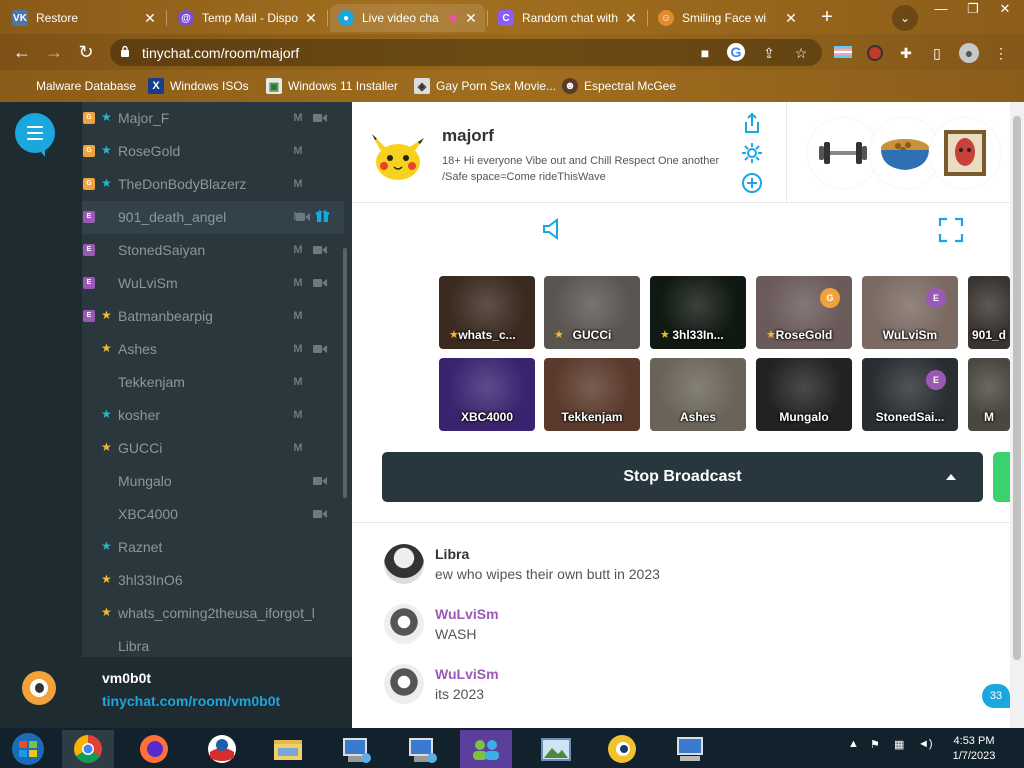 Image resolution: width=1024 pixels, height=768 pixels. Describe the element at coordinates (213, 349) in the screenshot. I see `user-list-item: ★ Ashes M` at that location.